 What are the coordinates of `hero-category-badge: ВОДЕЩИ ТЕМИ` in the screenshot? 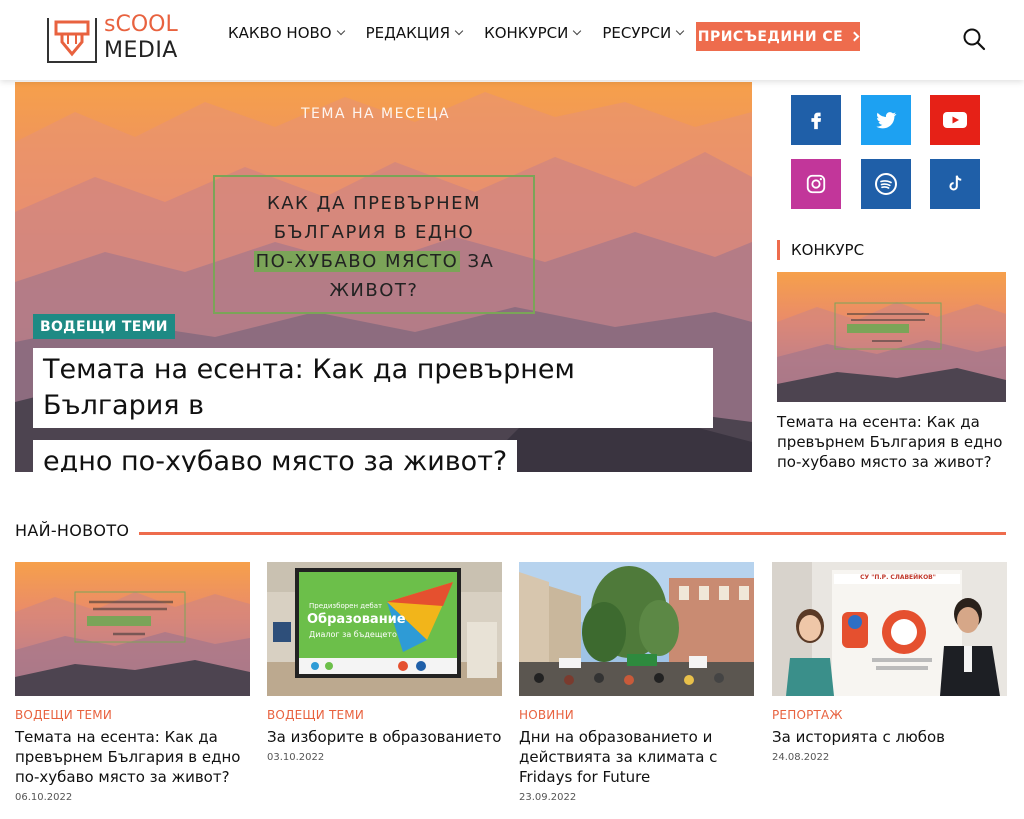 It's located at (104, 326).